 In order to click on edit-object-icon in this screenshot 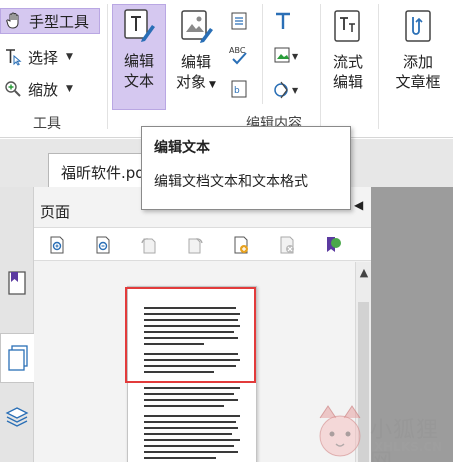, I will do `click(196, 27)`.